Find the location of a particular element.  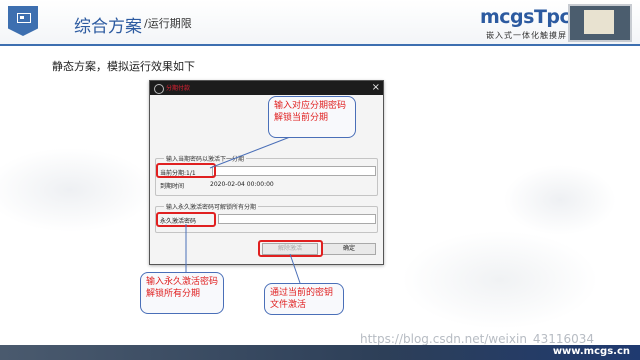

header-divider is located at coordinates (320, 45).